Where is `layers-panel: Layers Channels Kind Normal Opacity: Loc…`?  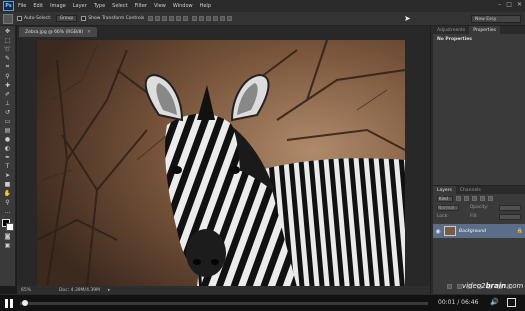
layers-panel: Layers Channels Kind Normal Opacity: Loc… is located at coordinates (479, 240).